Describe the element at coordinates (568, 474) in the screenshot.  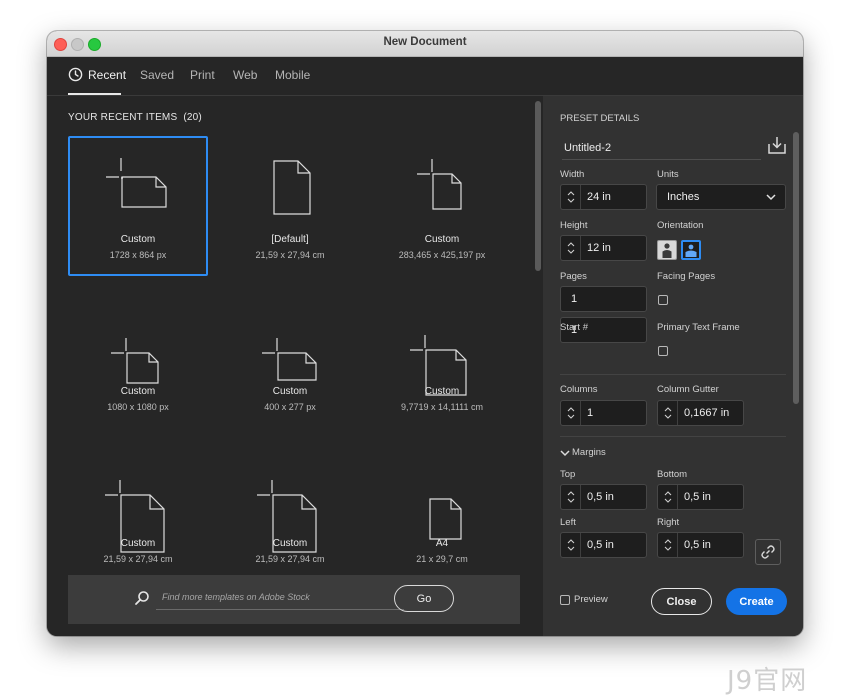
I see `top-margin-label: Top` at that location.